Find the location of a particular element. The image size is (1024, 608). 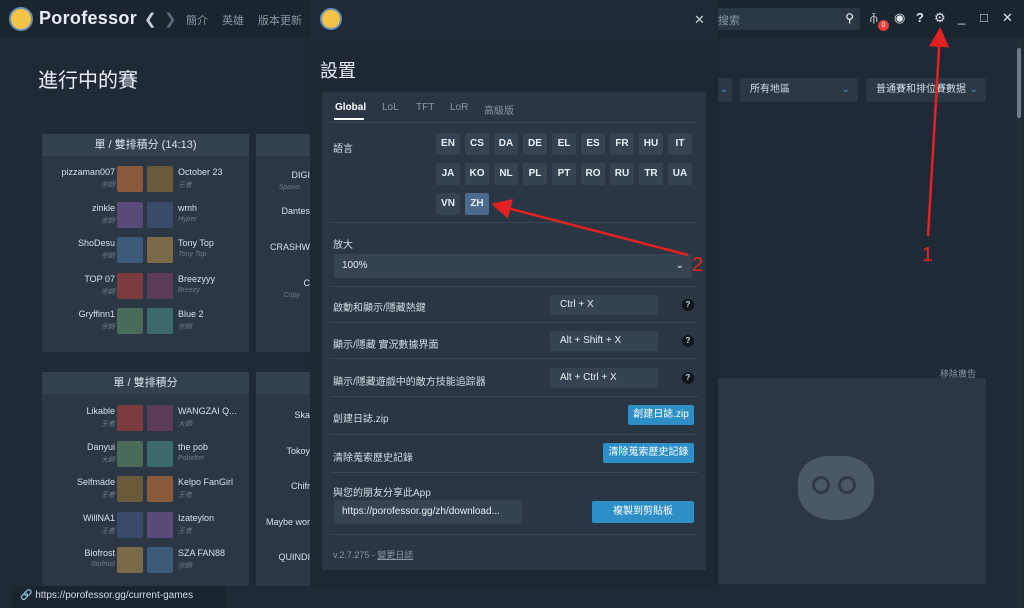

language-button-hu: HU is located at coordinates (651, 144).